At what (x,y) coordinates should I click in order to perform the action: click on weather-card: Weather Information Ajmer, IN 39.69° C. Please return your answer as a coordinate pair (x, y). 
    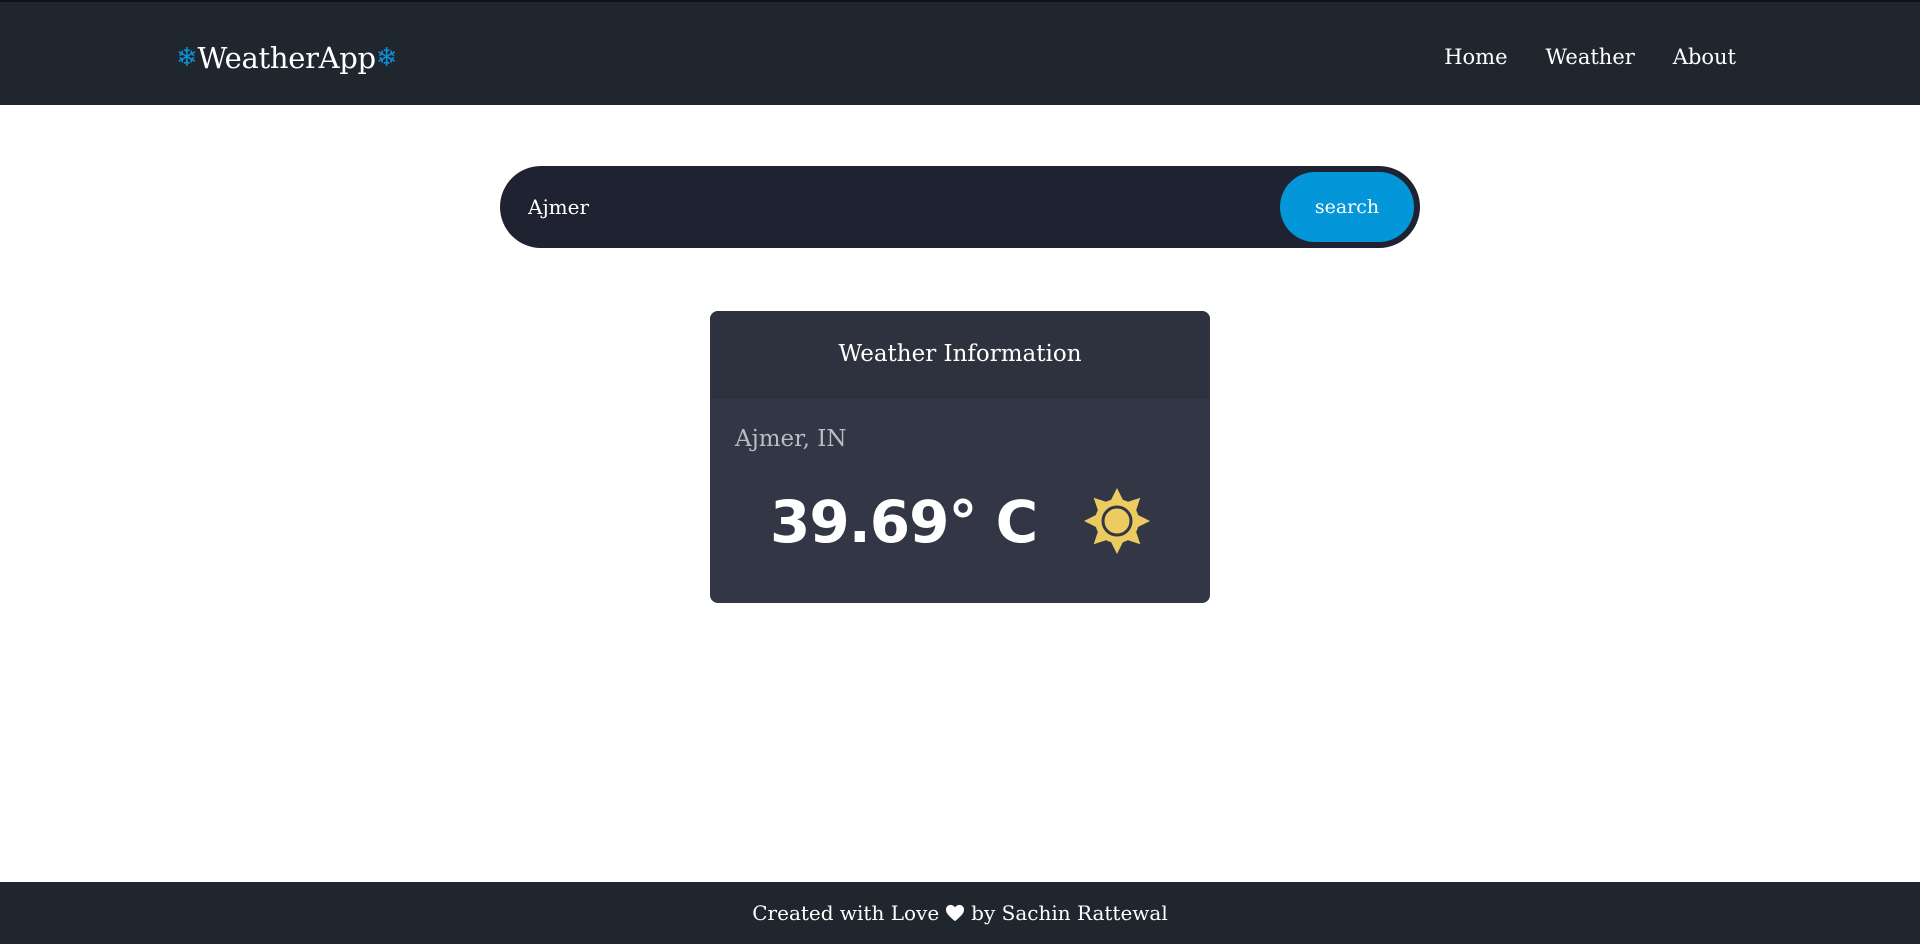
    Looking at the image, I should click on (960, 457).